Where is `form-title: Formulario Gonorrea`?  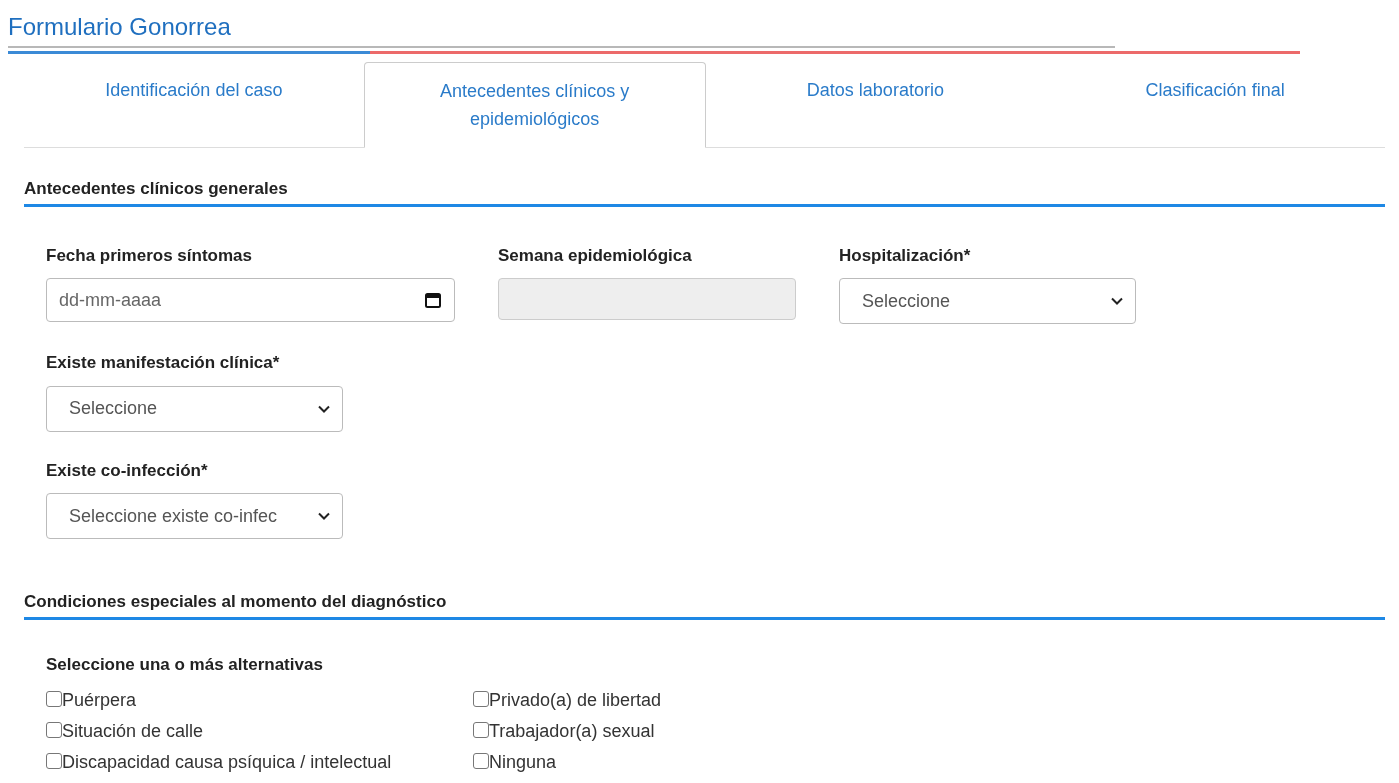
form-title: Formulario Gonorrea is located at coordinates (120, 27).